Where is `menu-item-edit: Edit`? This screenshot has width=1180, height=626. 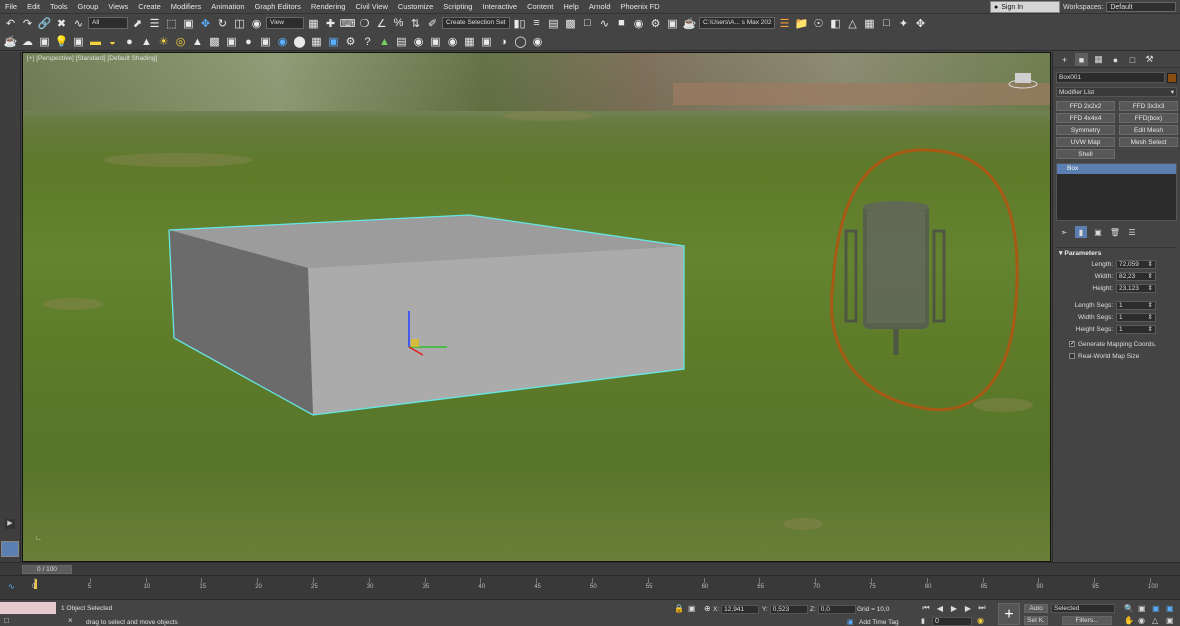 menu-item-edit: Edit is located at coordinates (33, 7).